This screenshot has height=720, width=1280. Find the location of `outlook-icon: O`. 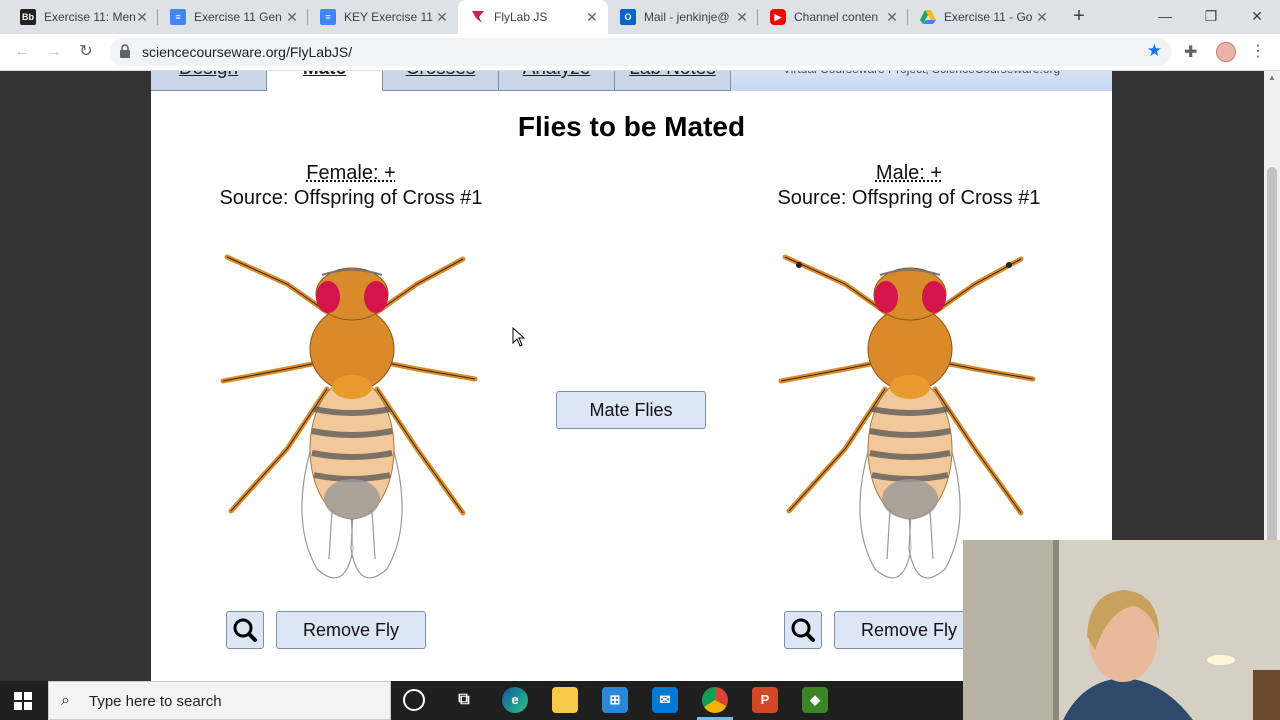

outlook-icon: O is located at coordinates (628, 17).